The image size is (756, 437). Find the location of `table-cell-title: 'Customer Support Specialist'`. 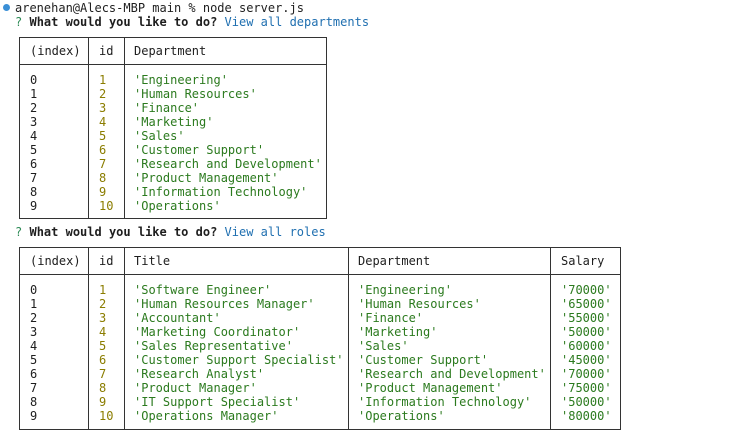

table-cell-title: 'Customer Support Specialist' is located at coordinates (239, 360).